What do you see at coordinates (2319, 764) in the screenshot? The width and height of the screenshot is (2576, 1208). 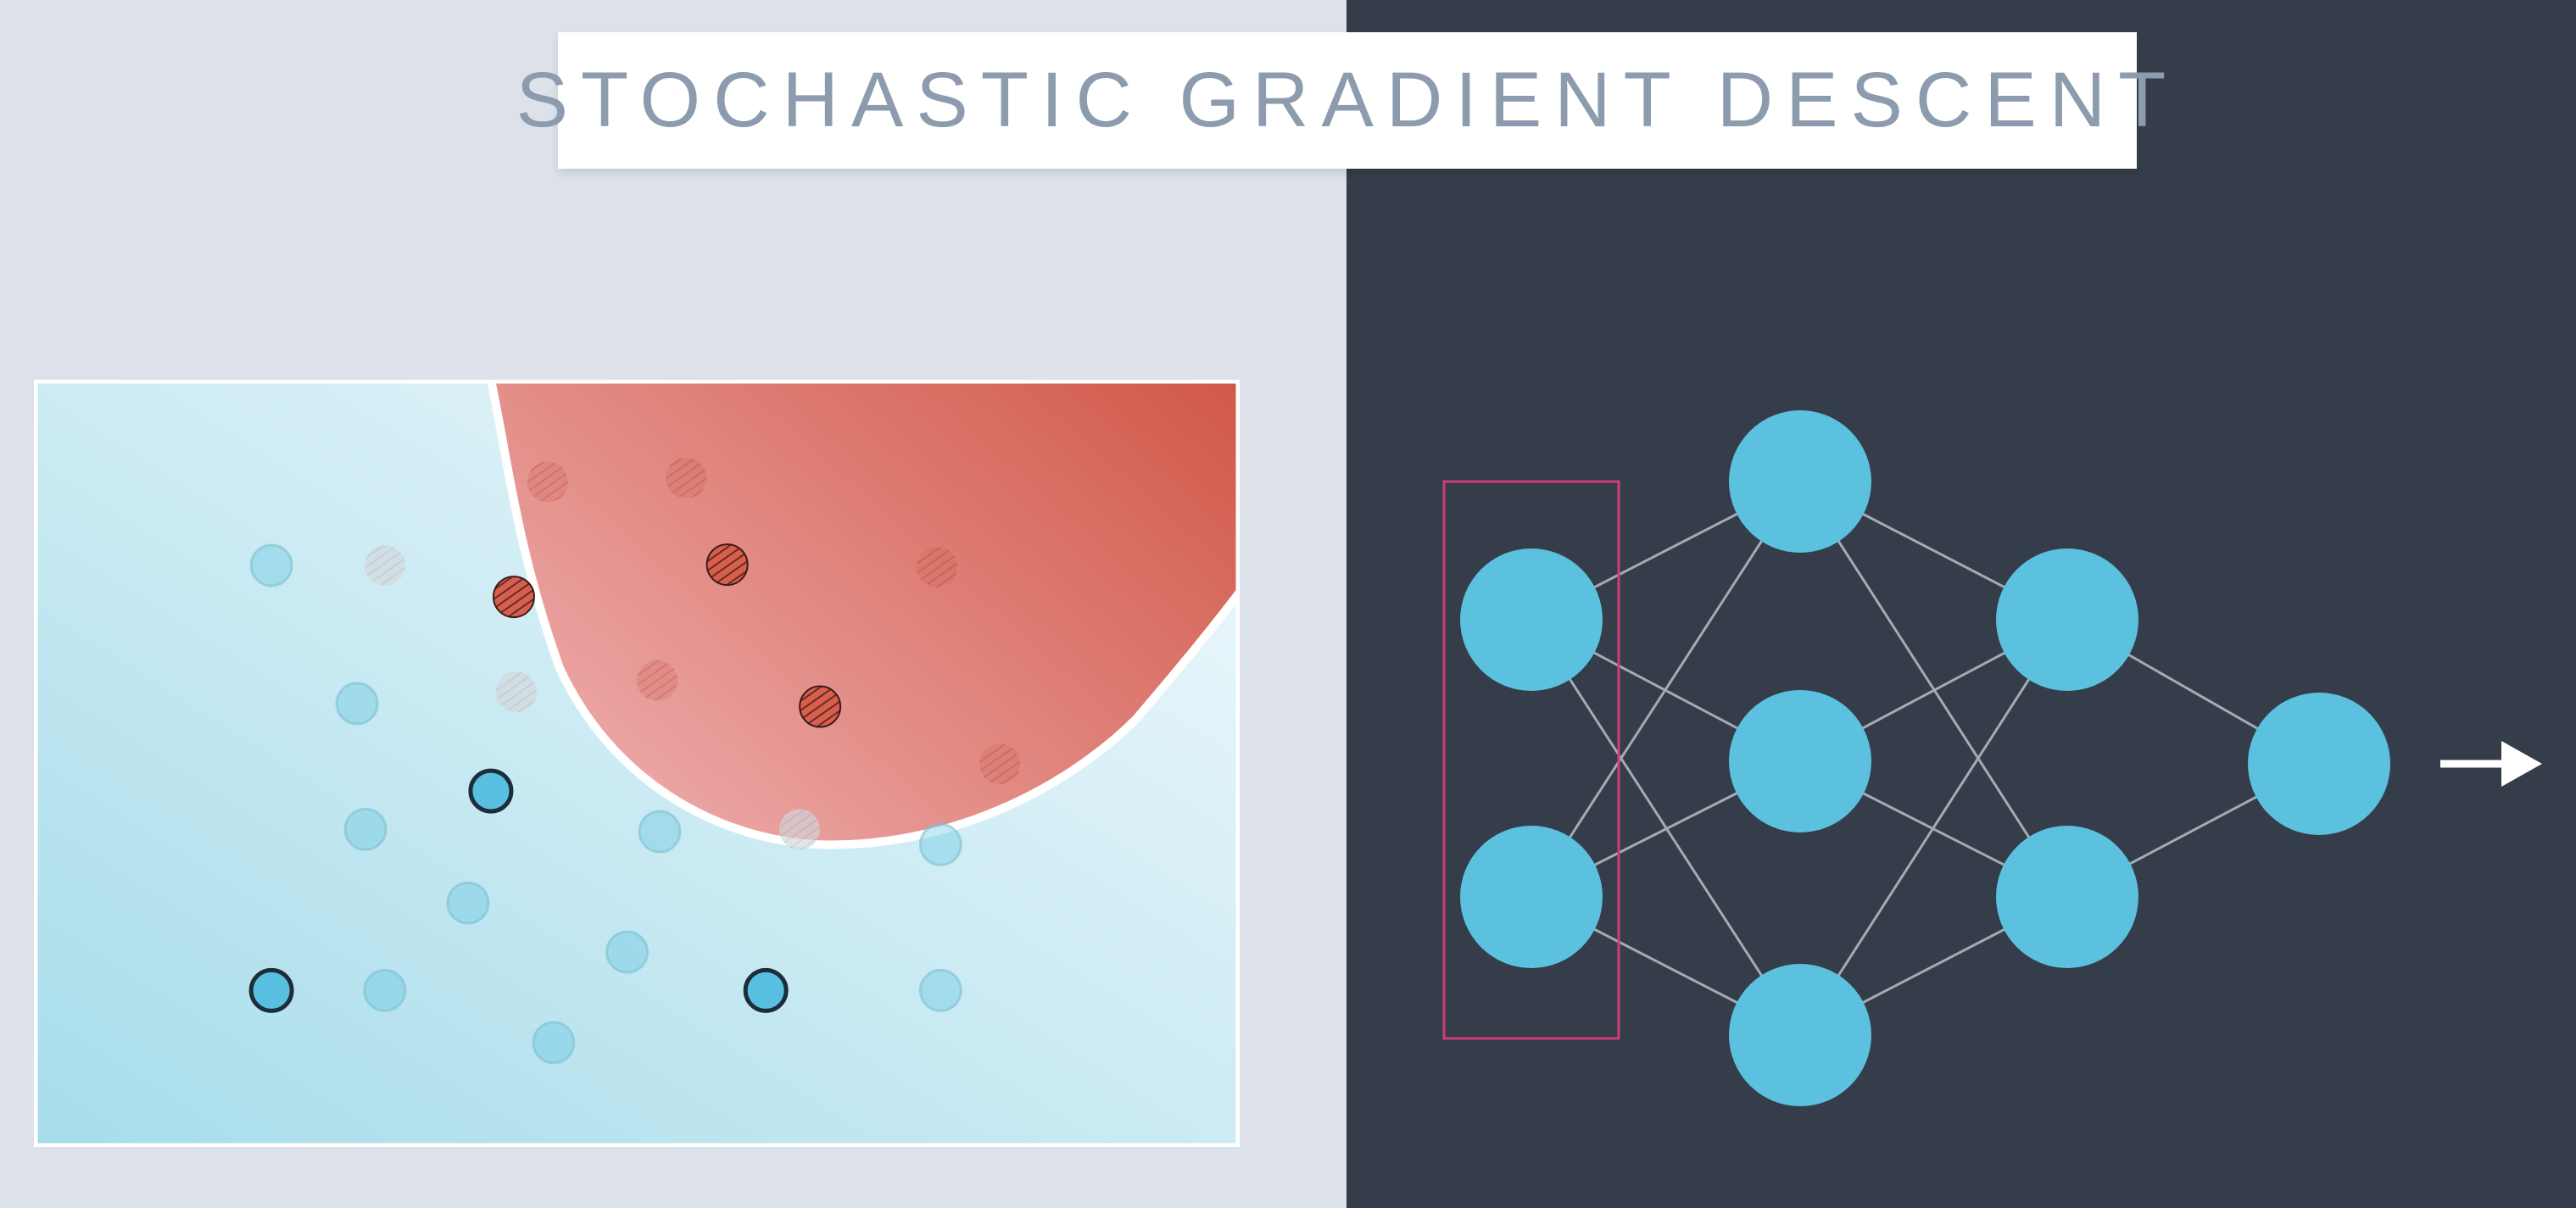 I see `node-out` at bounding box center [2319, 764].